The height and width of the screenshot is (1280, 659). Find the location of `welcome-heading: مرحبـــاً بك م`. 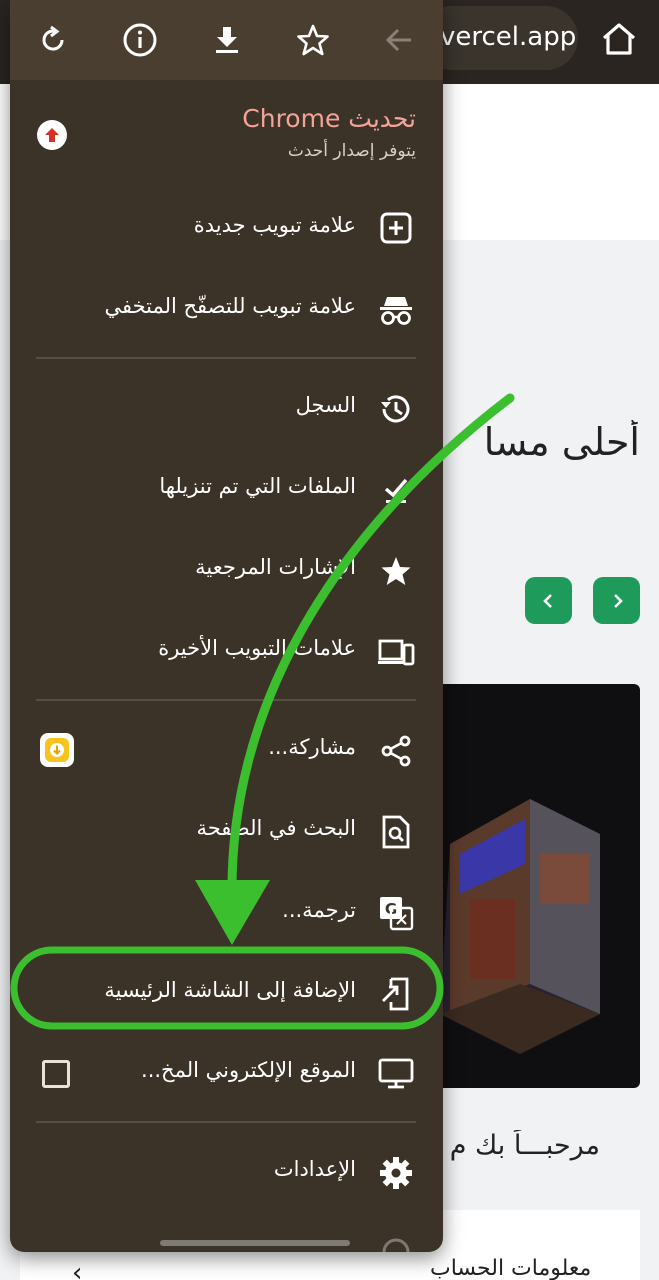

welcome-heading: مرحبـــاً بك م is located at coordinates (524, 1145).